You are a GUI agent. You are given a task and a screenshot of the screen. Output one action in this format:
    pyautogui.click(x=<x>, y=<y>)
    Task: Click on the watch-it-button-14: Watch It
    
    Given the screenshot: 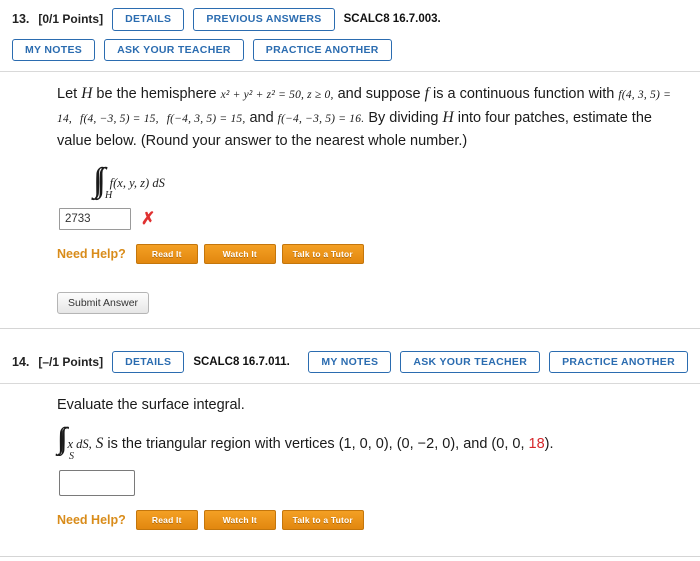 What is the action you would take?
    pyautogui.click(x=239, y=519)
    